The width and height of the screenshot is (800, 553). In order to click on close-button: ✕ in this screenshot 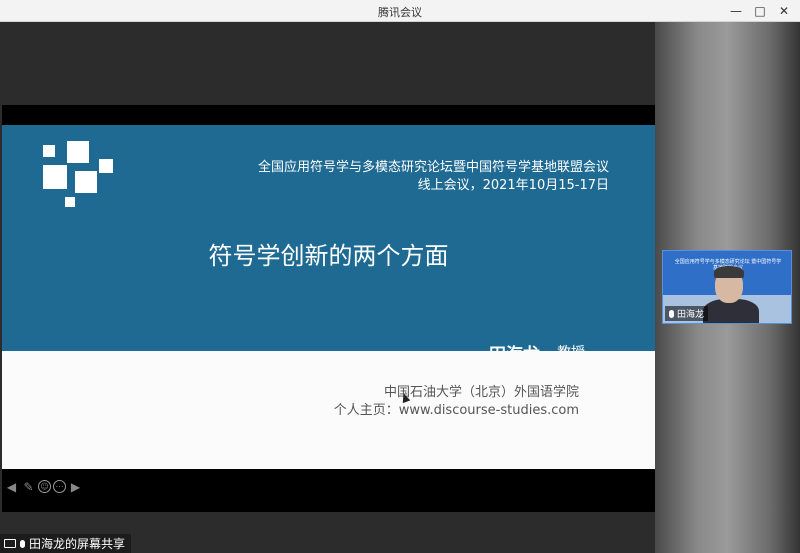, I will do `click(784, 11)`.